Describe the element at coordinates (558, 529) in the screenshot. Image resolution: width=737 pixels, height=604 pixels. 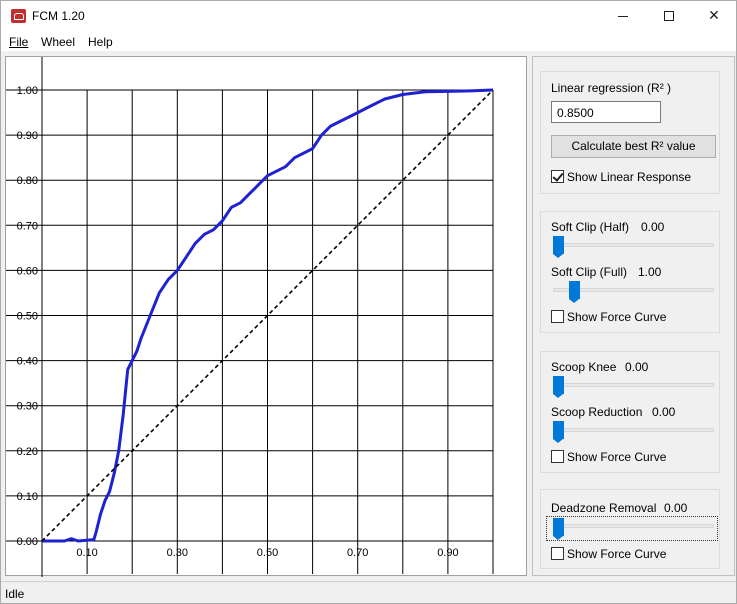
I see `deadzone-slider` at that location.